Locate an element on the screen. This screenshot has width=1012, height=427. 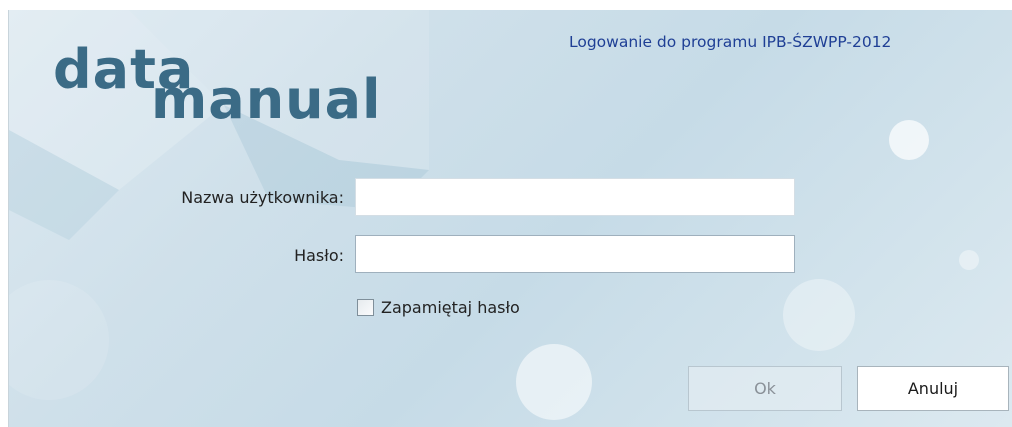
datamanual-logo: data manual is located at coordinates (243, 88).